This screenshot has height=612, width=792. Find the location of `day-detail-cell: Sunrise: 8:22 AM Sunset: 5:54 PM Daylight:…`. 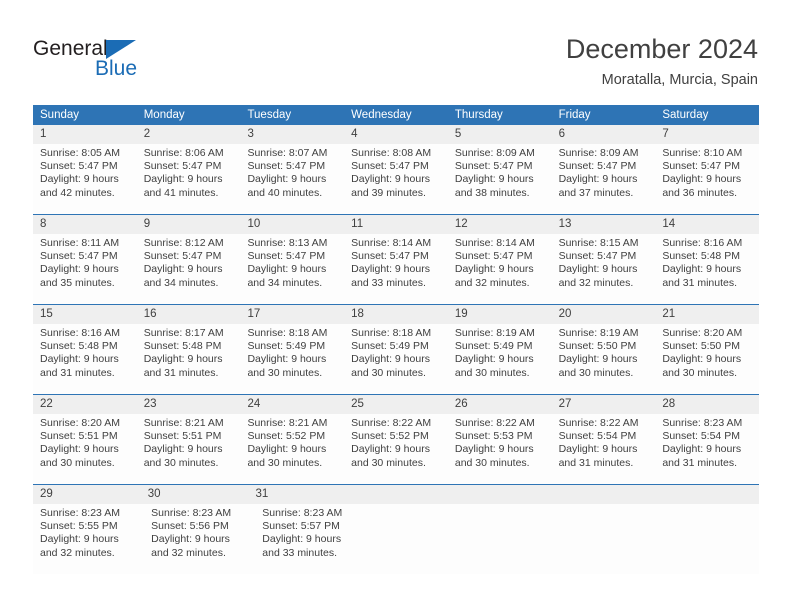

day-detail-cell: Sunrise: 8:22 AM Sunset: 5:54 PM Daylight:… is located at coordinates (604, 449).